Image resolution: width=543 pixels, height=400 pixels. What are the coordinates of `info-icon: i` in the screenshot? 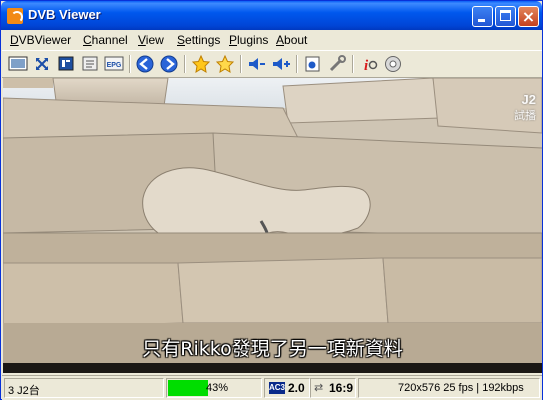 It's located at (369, 64).